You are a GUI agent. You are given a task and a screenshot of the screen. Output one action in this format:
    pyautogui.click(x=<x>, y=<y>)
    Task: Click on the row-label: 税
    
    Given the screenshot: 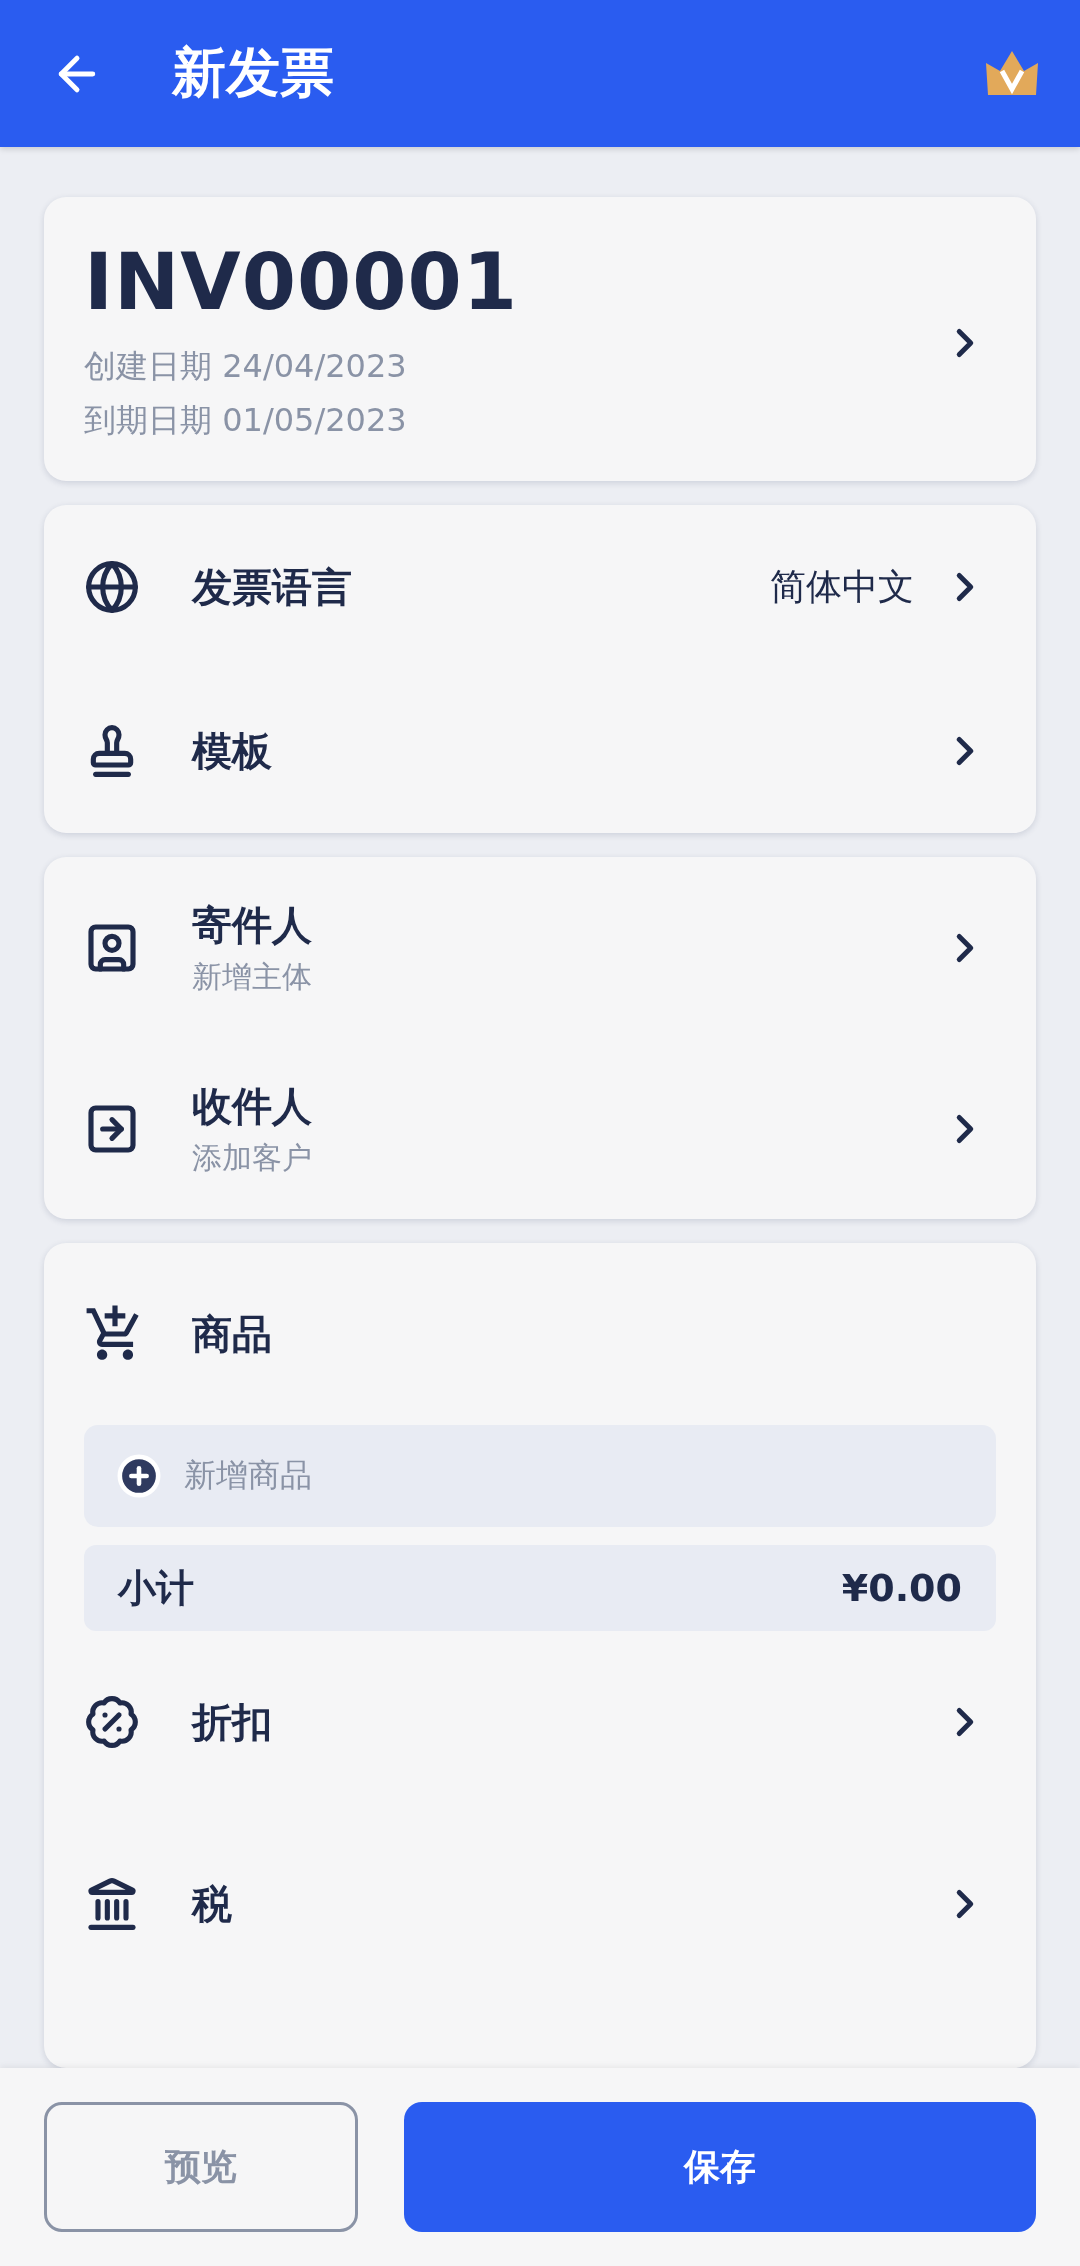 What is the action you would take?
    pyautogui.click(x=567, y=1904)
    